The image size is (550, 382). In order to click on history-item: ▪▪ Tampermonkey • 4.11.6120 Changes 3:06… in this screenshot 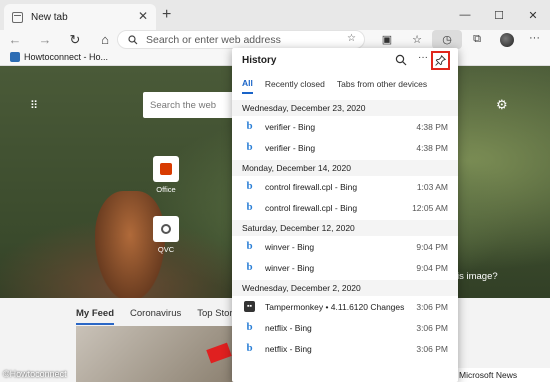, I will do `click(345, 306)`.